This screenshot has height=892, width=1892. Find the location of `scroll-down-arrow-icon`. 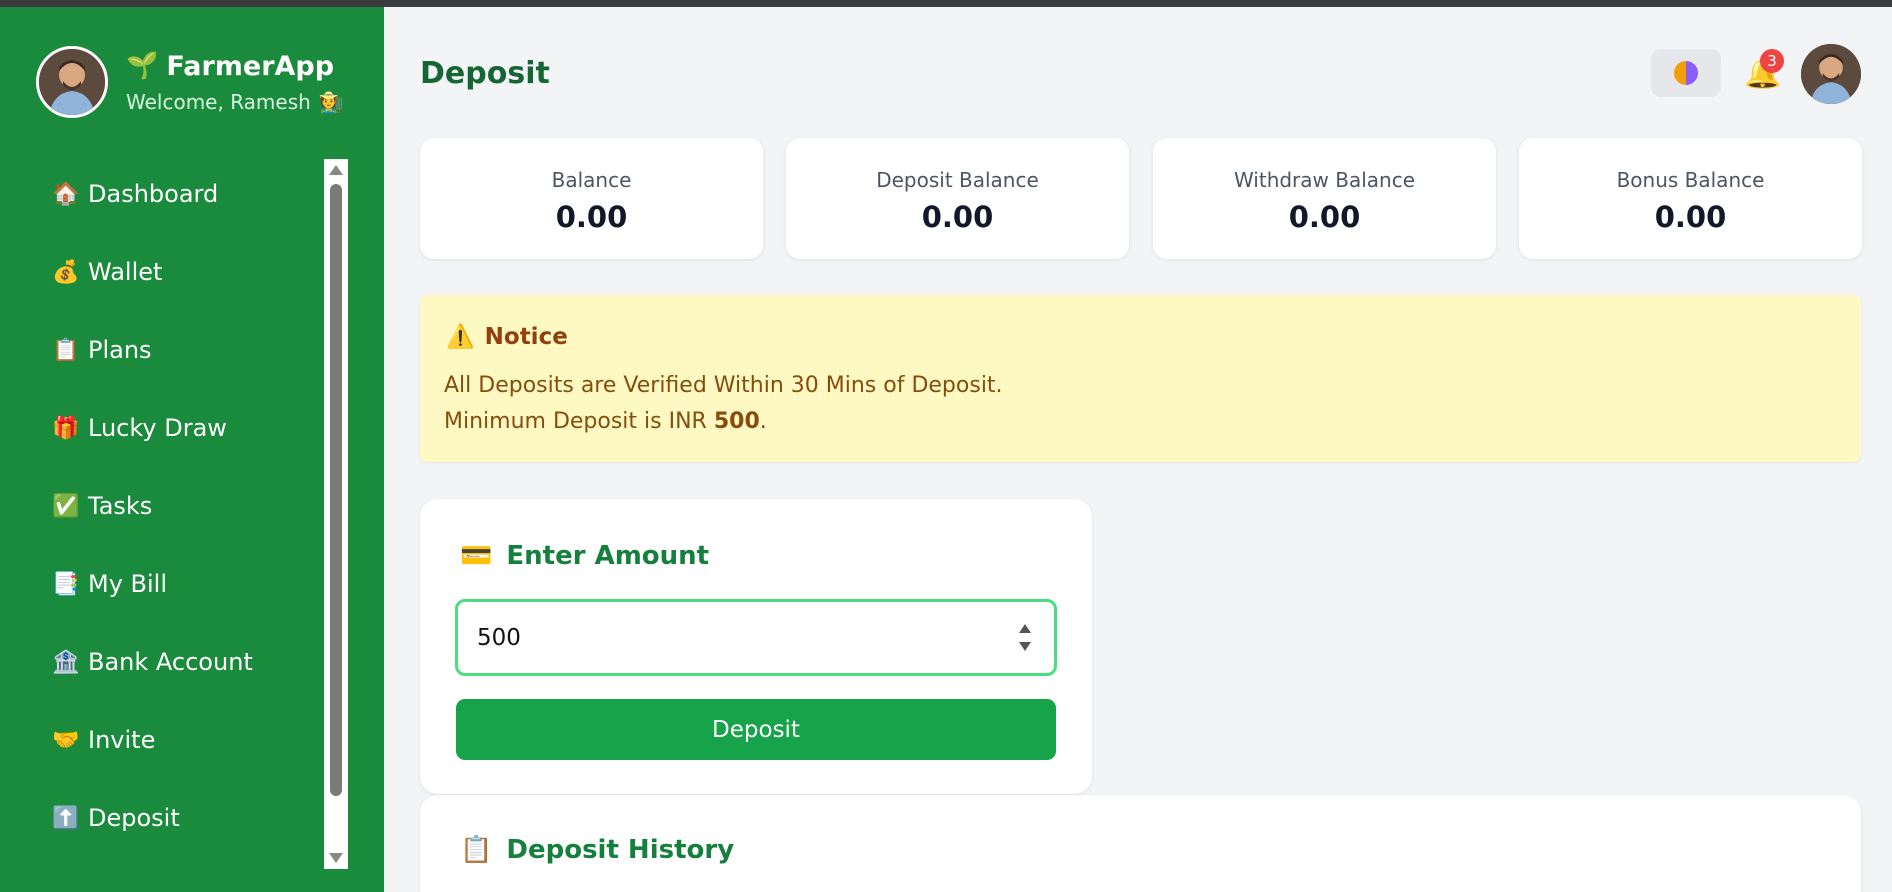

scroll-down-arrow-icon is located at coordinates (336, 858).